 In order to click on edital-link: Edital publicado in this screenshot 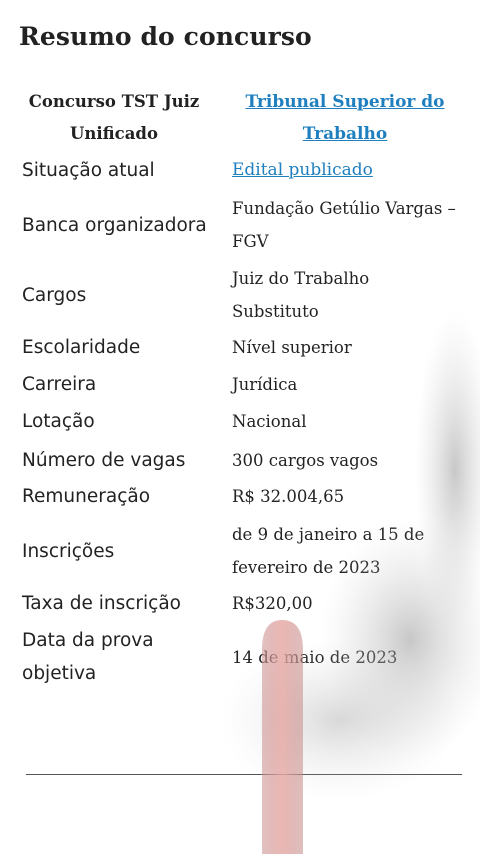, I will do `click(302, 170)`.